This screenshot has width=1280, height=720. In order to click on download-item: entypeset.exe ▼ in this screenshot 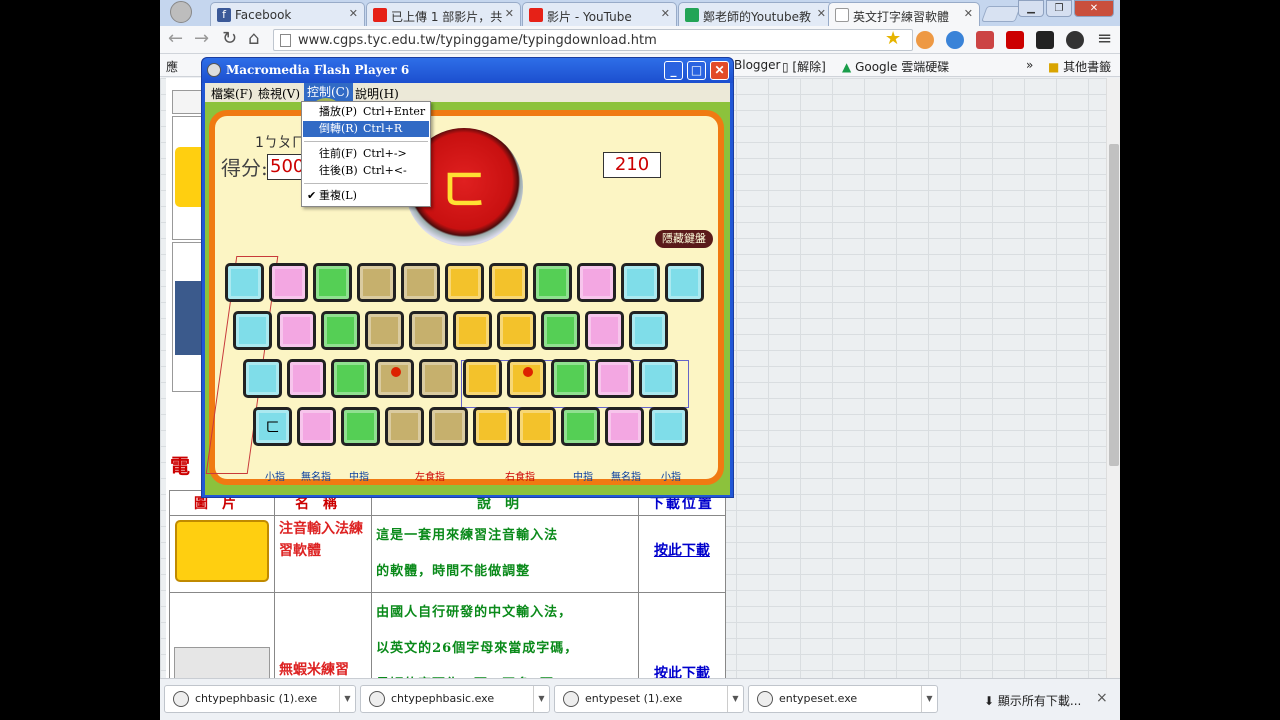, I will do `click(843, 699)`.